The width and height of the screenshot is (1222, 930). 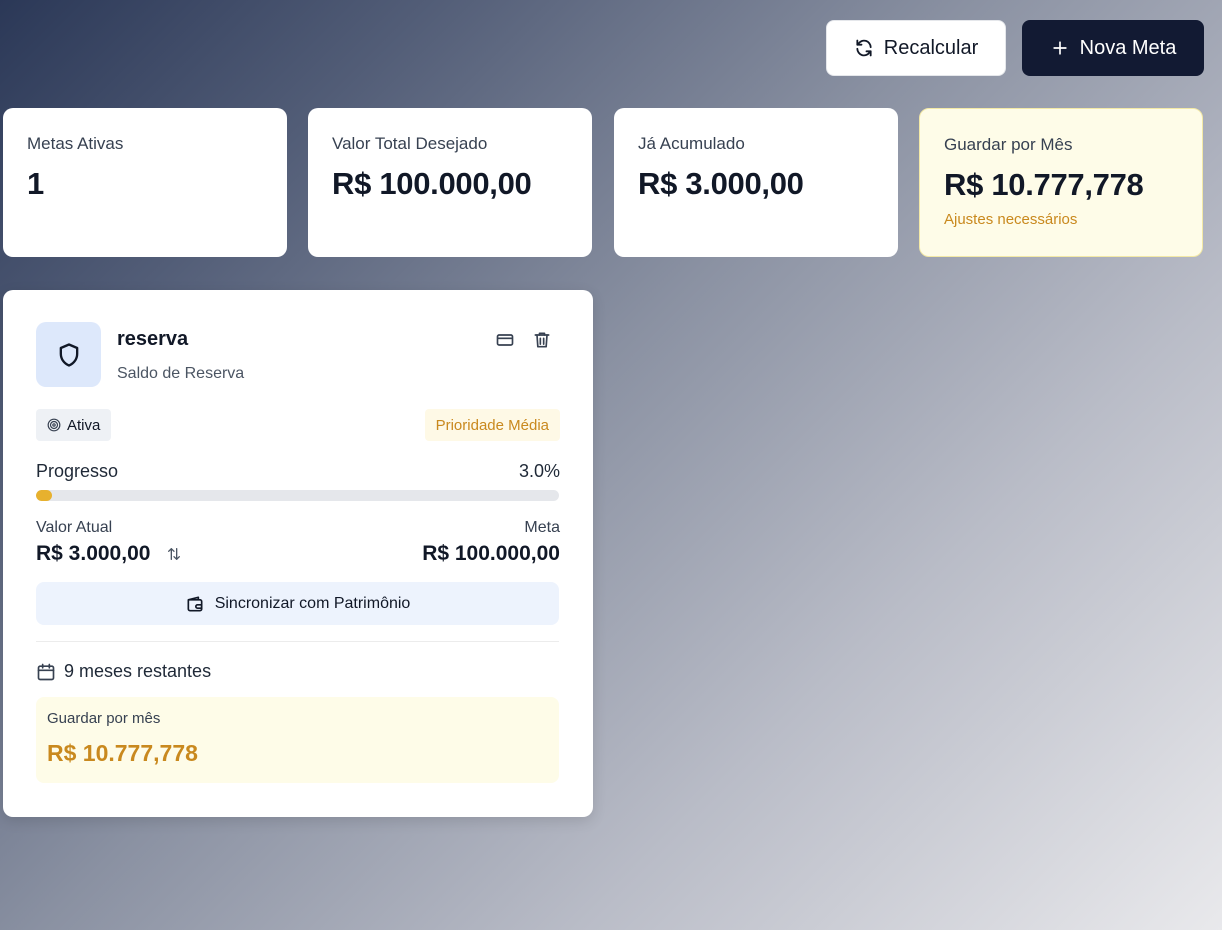 I want to click on card-action-button, so click(x=505, y=340).